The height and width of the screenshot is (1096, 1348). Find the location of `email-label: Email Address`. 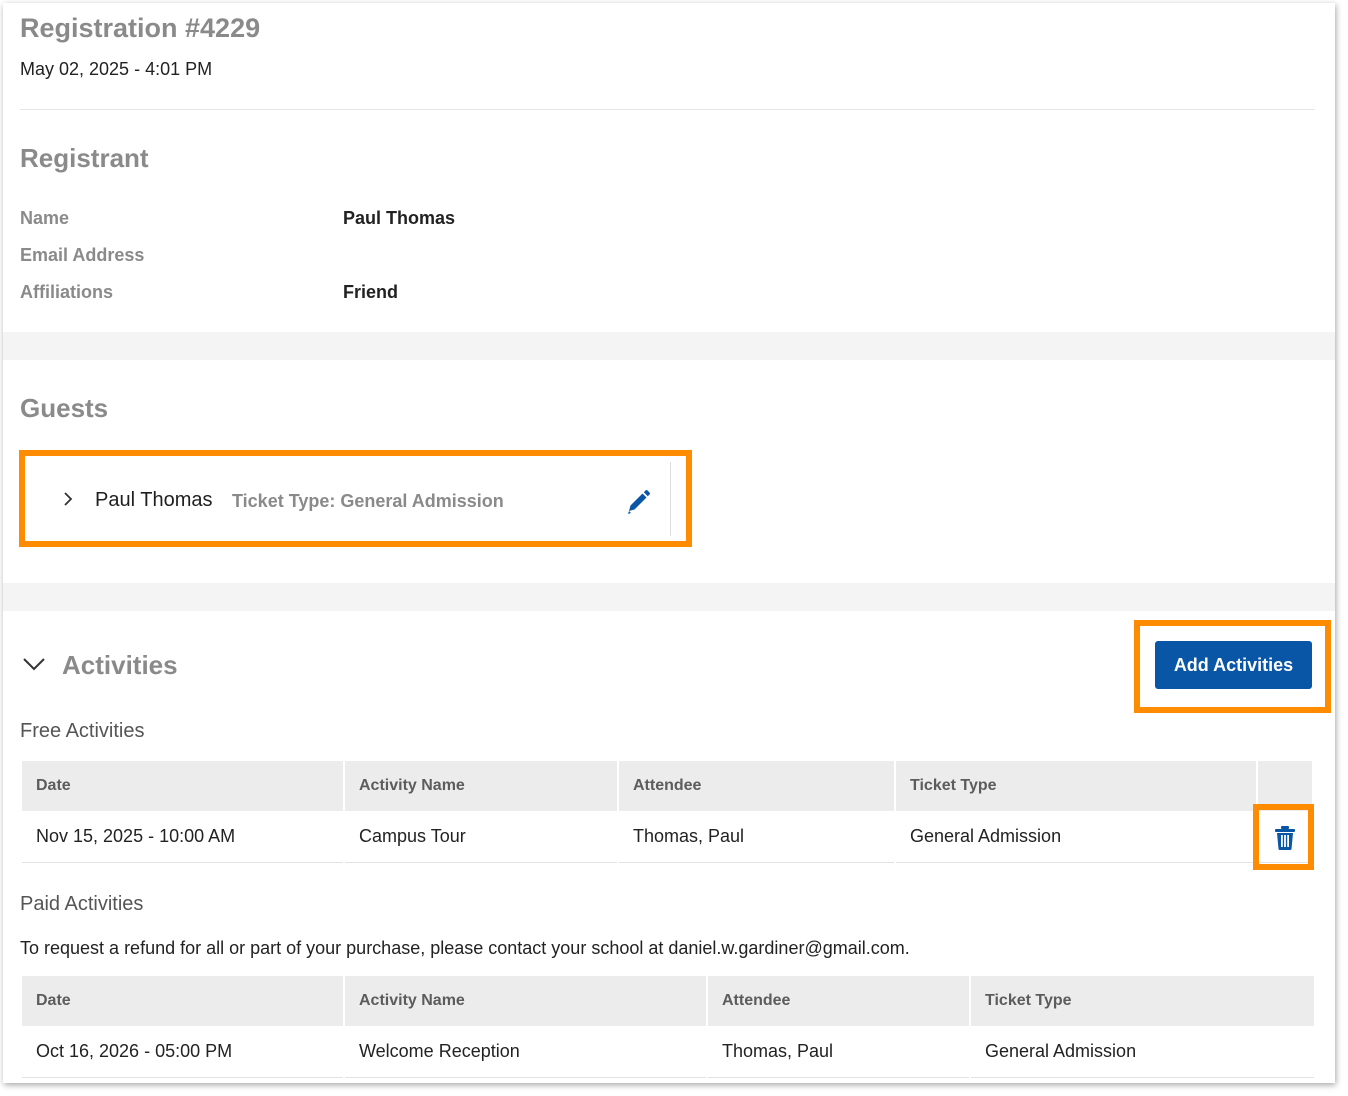

email-label: Email Address is located at coordinates (82, 255).